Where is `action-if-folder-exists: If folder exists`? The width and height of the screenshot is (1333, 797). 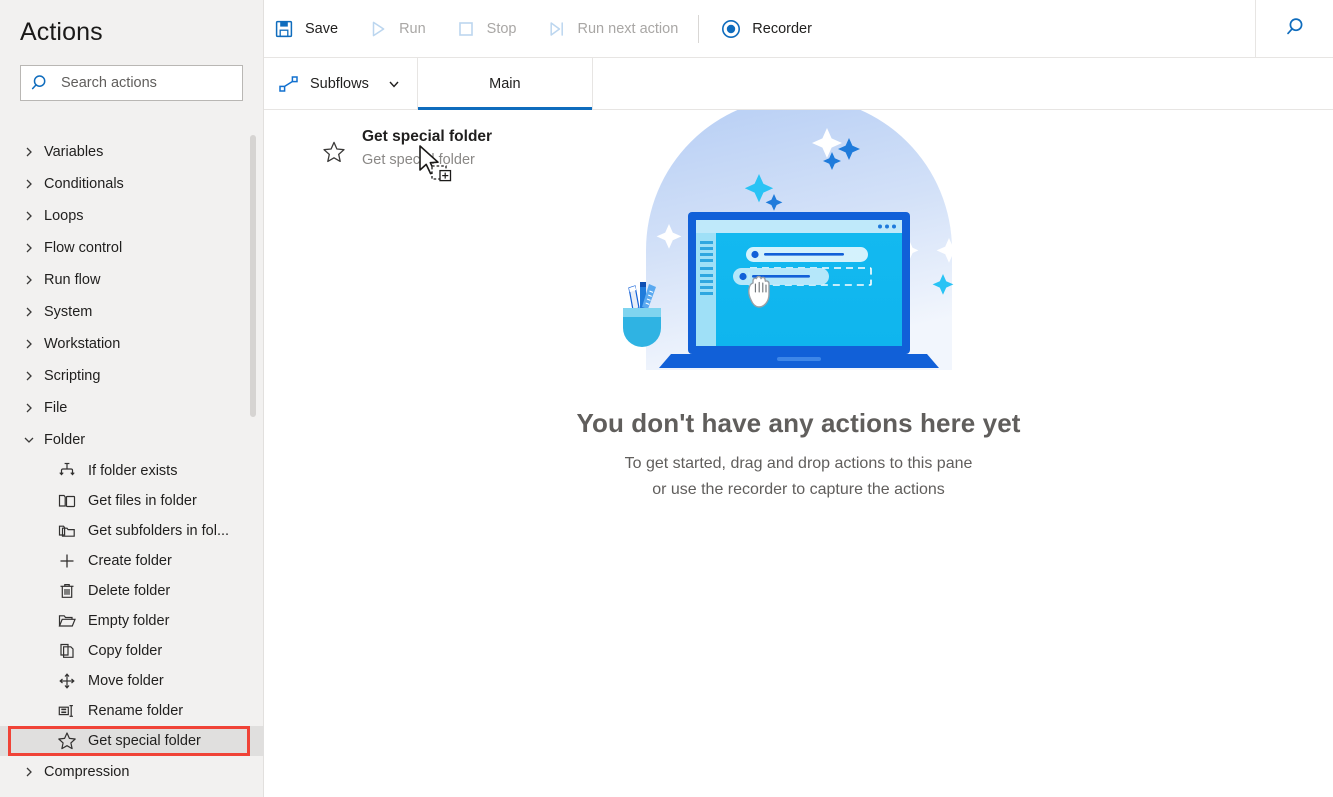 action-if-folder-exists: If folder exists is located at coordinates (132, 471).